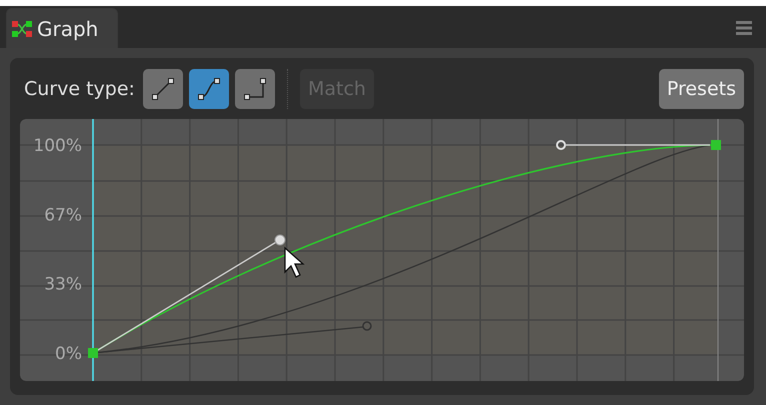 The image size is (766, 405). What do you see at coordinates (68, 354) in the screenshot?
I see `axis-label: 0%` at bounding box center [68, 354].